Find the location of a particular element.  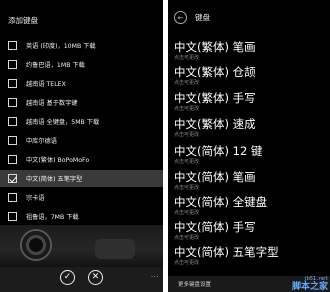

keyboard-list-item: 中文(繁体) 速成 点击可更改 is located at coordinates (249, 128).